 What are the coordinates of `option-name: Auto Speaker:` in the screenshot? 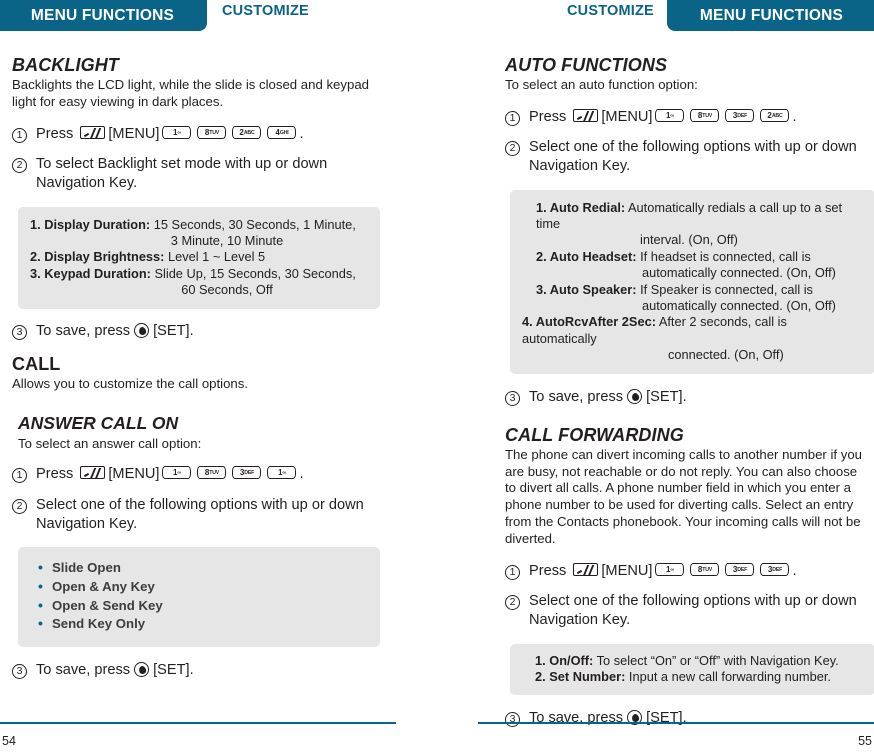 It's located at (593, 289).